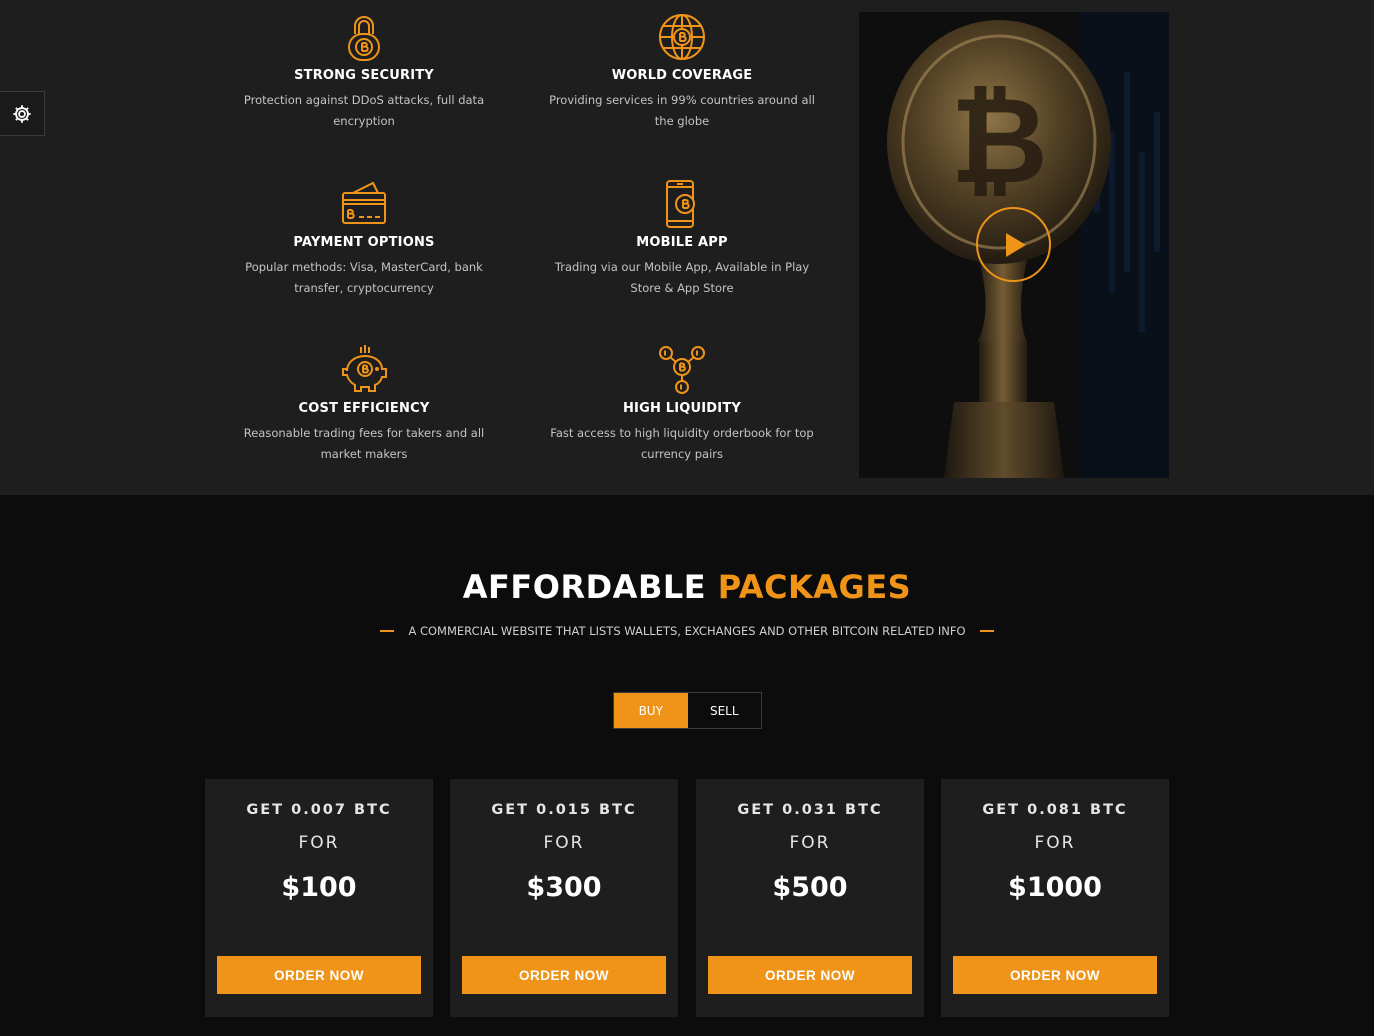  What do you see at coordinates (364, 242) in the screenshot?
I see `feature-title: PAYMENT OPTIONS` at bounding box center [364, 242].